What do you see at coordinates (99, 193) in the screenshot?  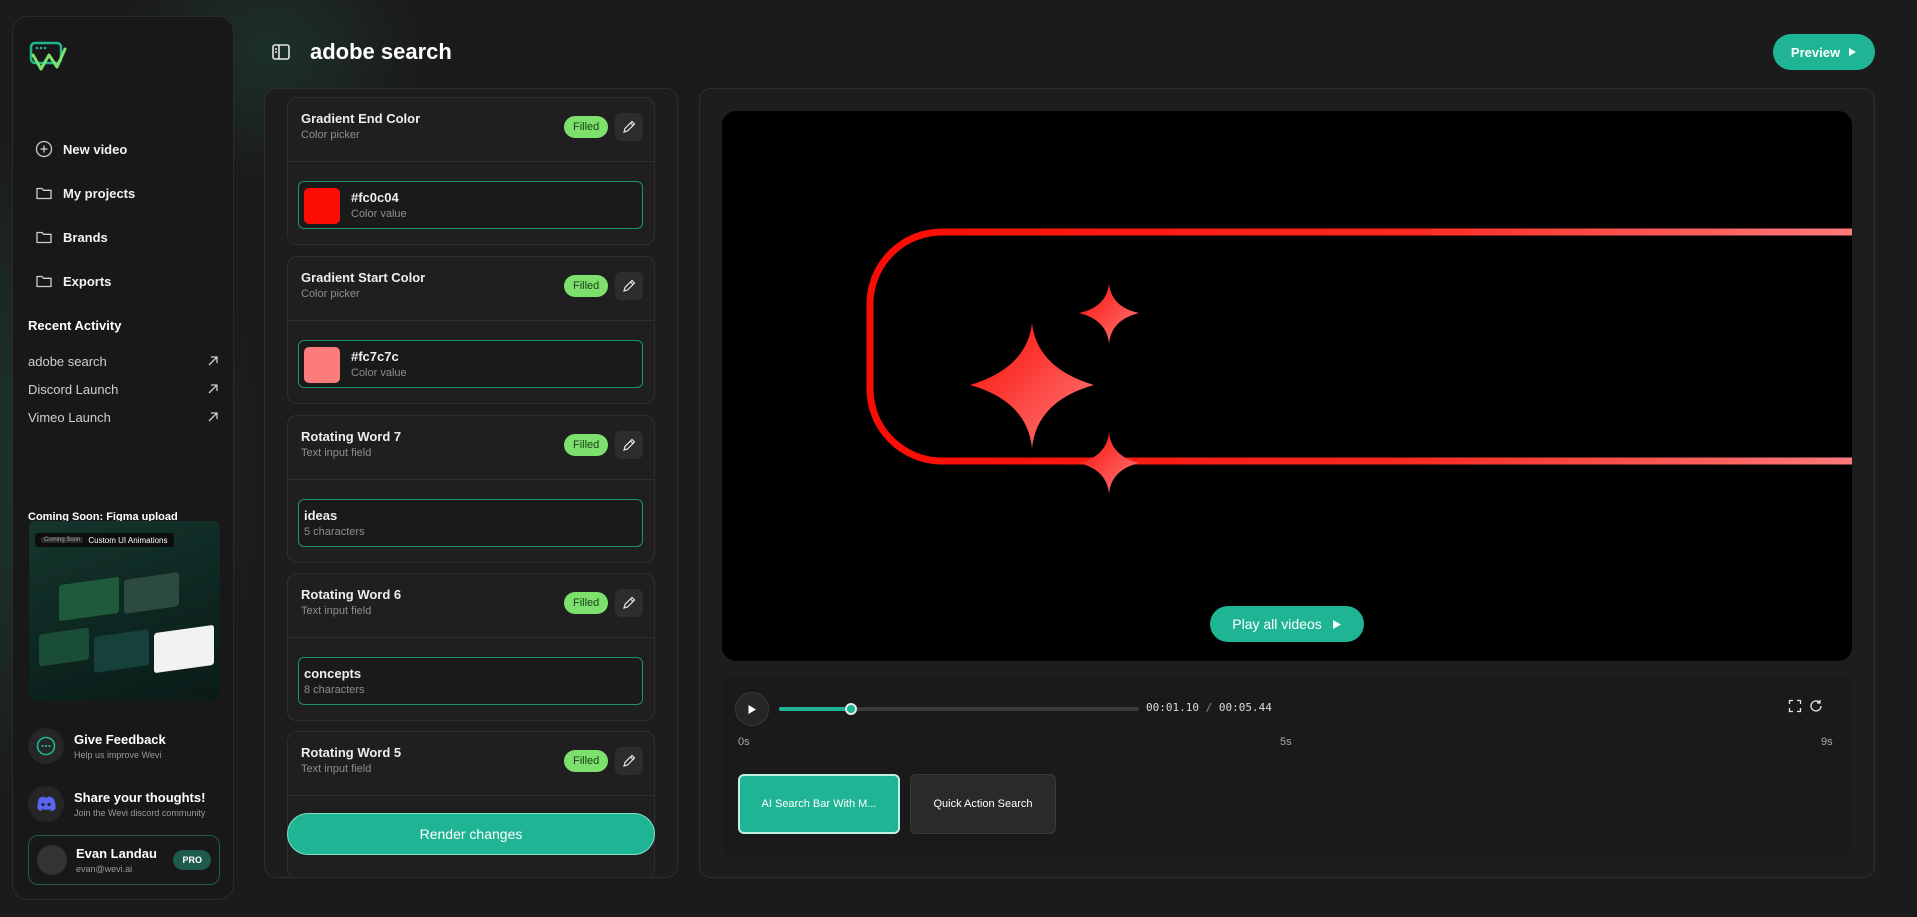 I see `nav-label: My projects` at bounding box center [99, 193].